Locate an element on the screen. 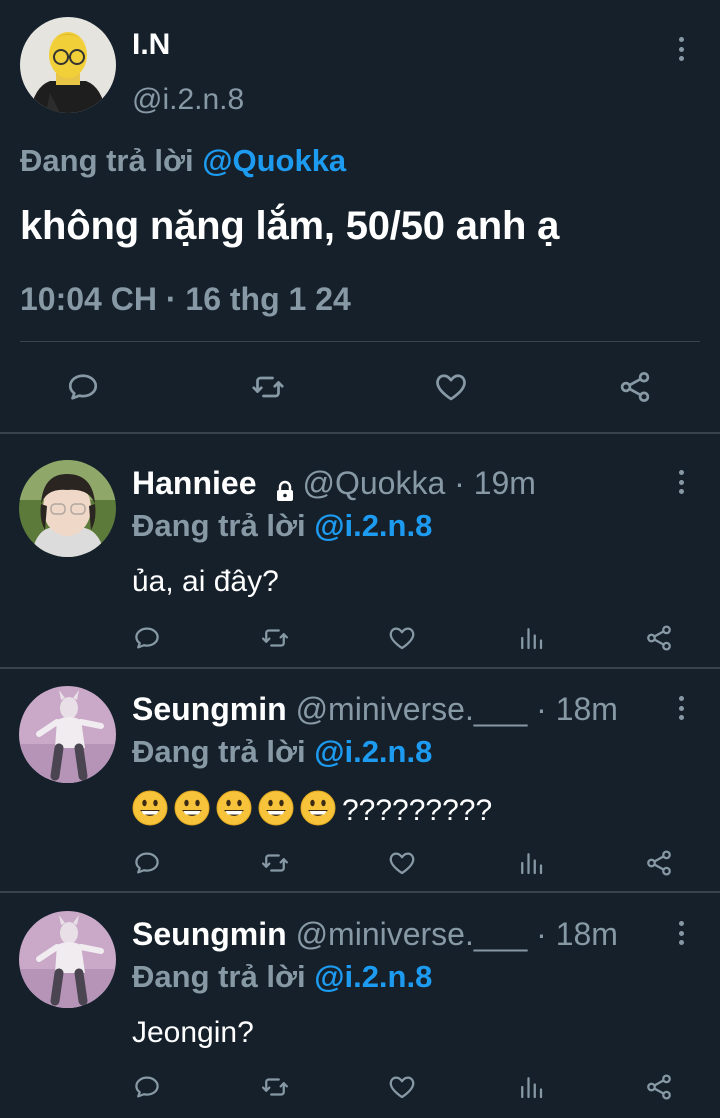 The width and height of the screenshot is (720, 1118). replying-to: Đang trả lời @Quokka is located at coordinates (183, 161).